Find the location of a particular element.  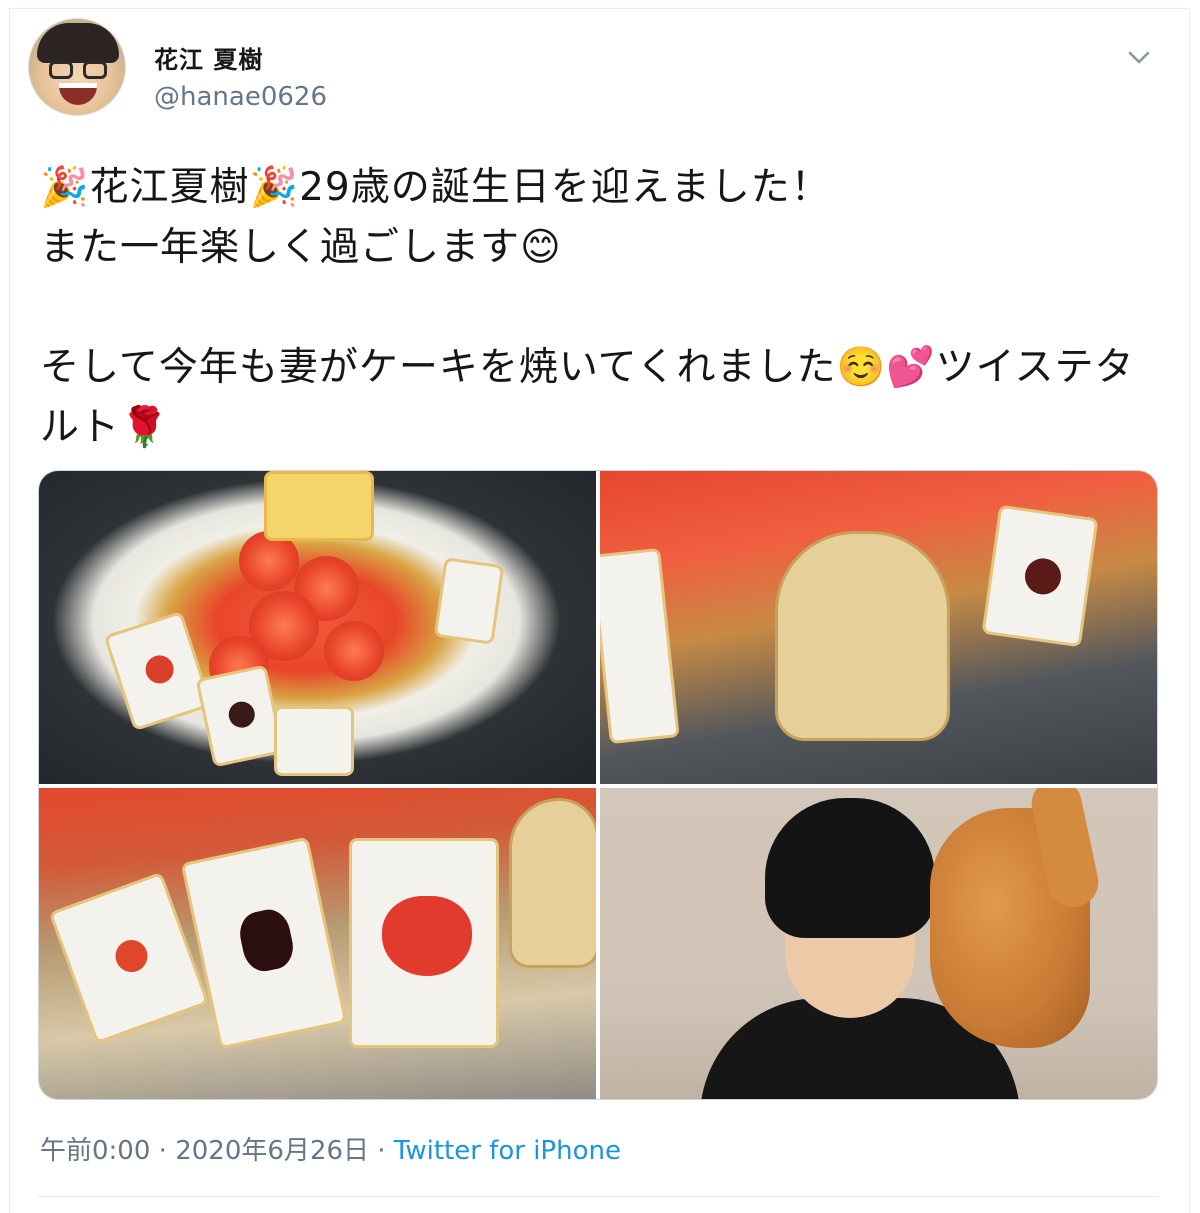

avatar-glasses-left is located at coordinates (61, 70).